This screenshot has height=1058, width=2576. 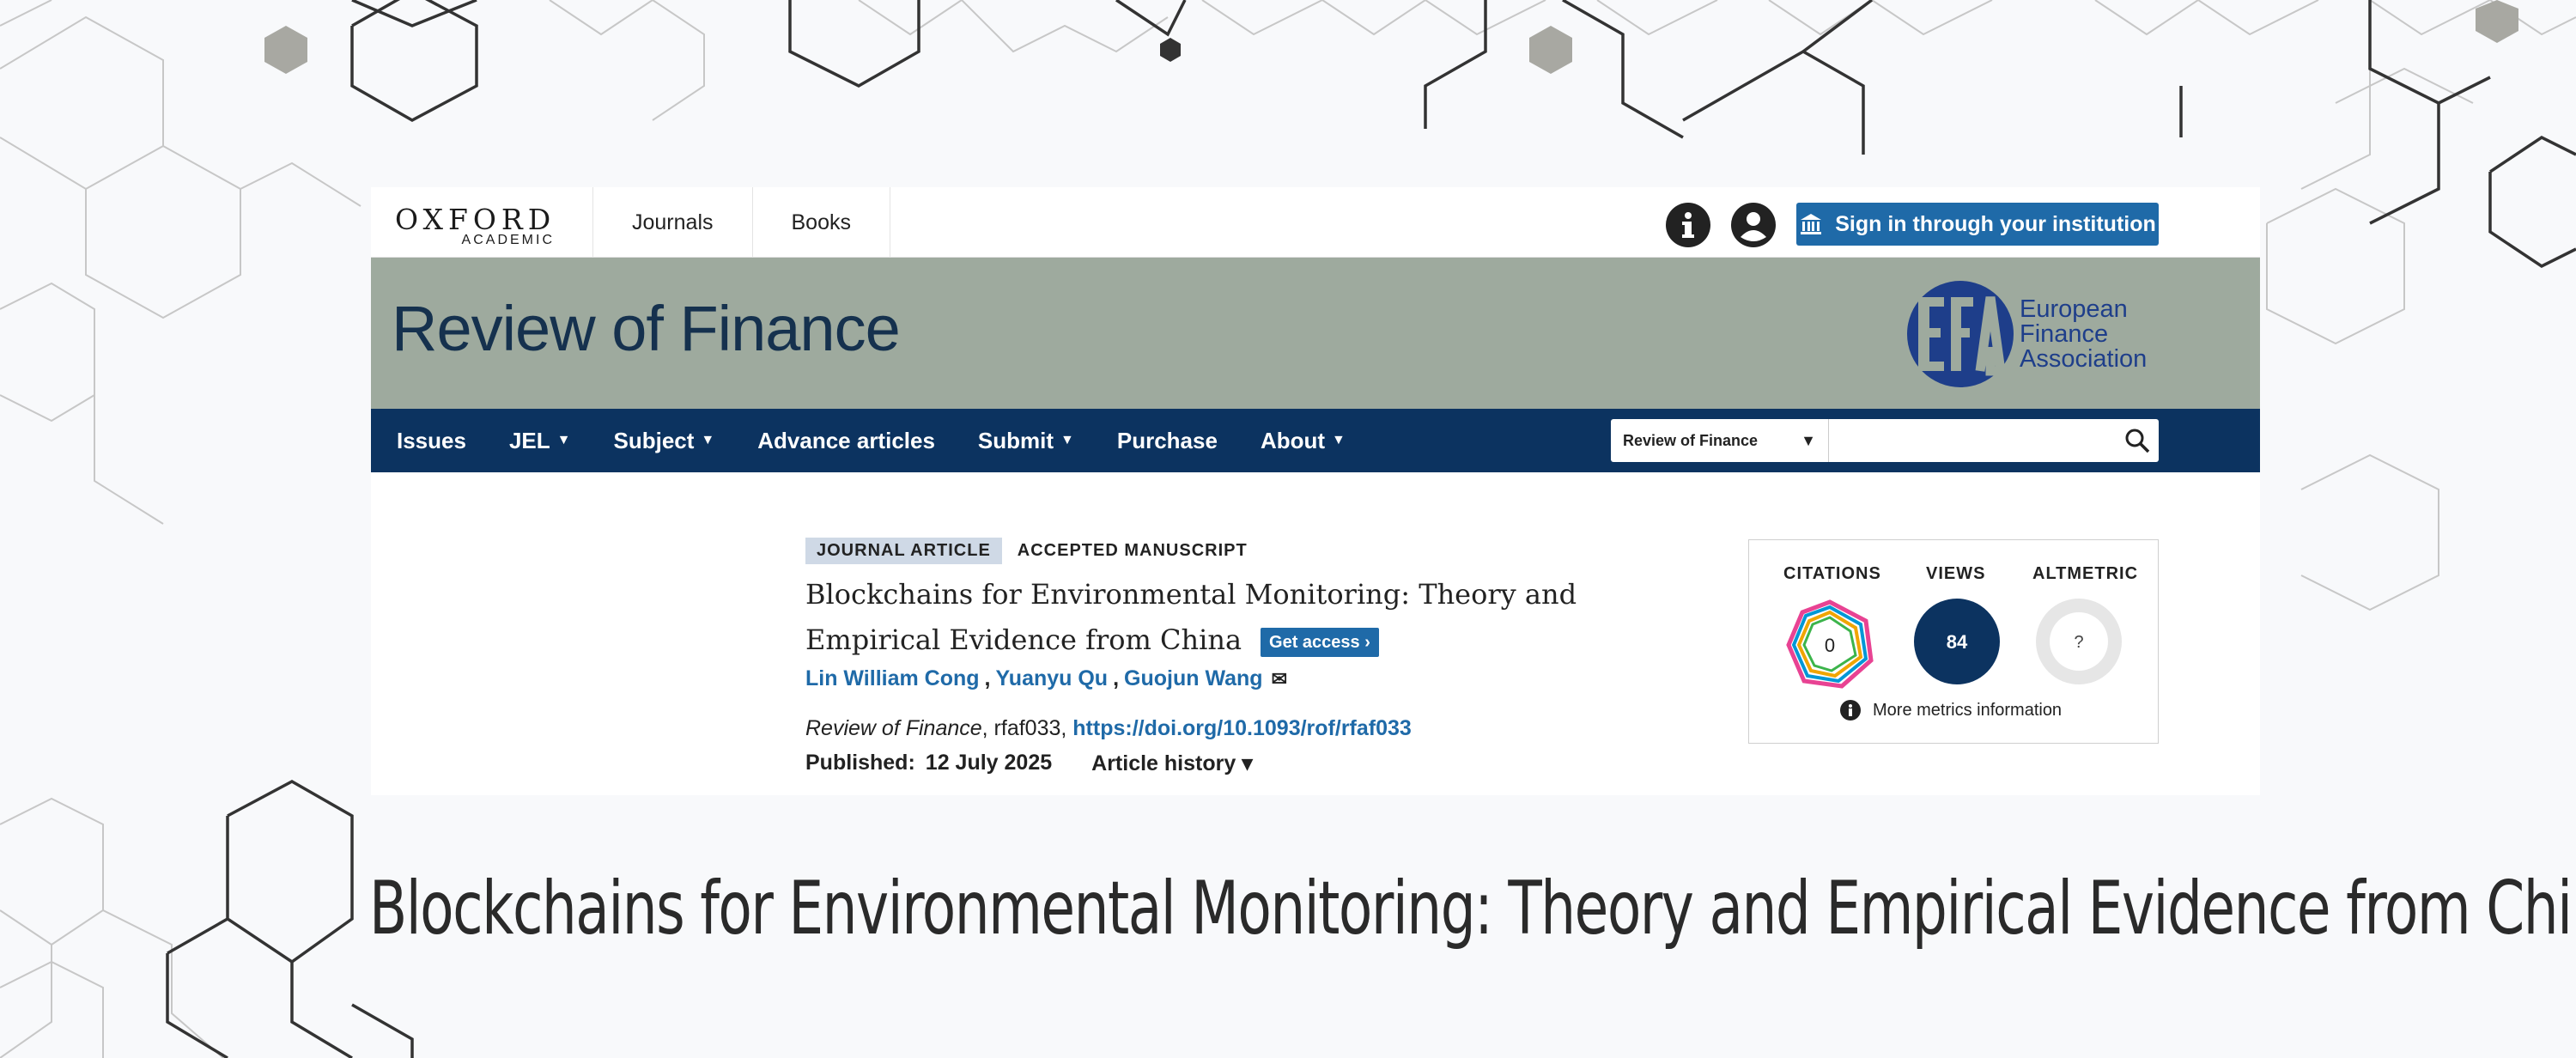 What do you see at coordinates (1968, 710) in the screenshot?
I see `more-metrics-label: More metrics information` at bounding box center [1968, 710].